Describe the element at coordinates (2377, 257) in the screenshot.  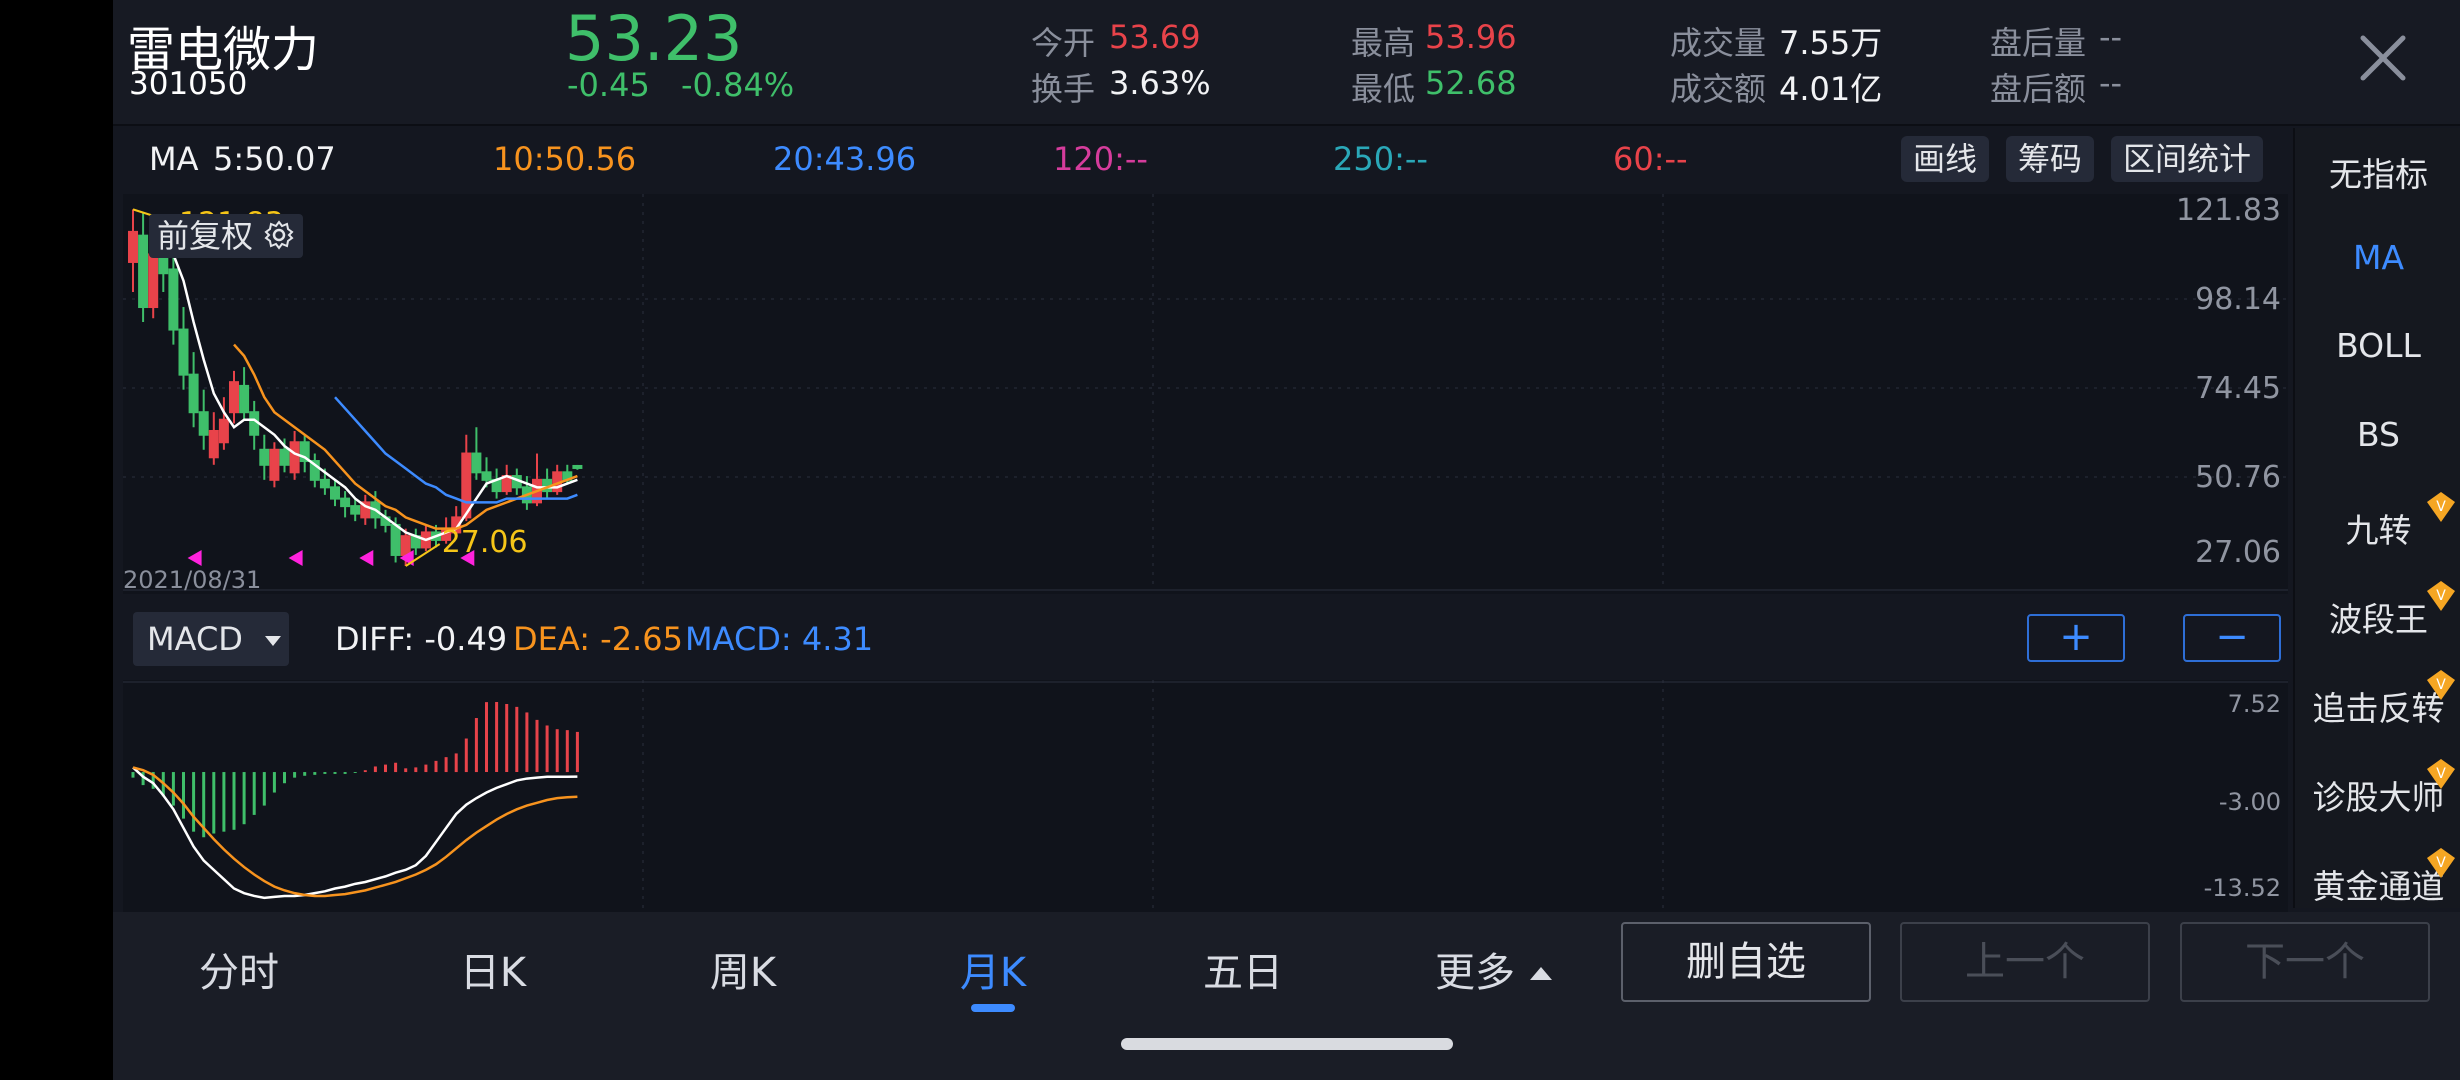
I see `sidebar-item-ma: MA` at that location.